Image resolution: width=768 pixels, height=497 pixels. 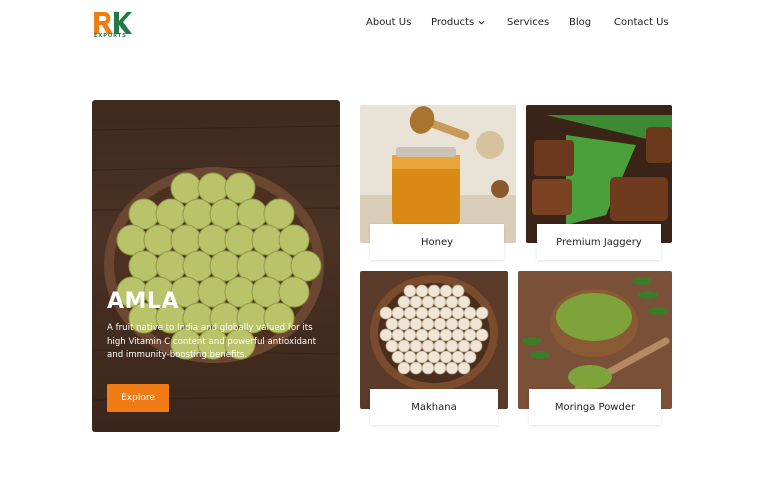 What do you see at coordinates (641, 22) in the screenshot?
I see `nav-contact-us: Contact Us` at bounding box center [641, 22].